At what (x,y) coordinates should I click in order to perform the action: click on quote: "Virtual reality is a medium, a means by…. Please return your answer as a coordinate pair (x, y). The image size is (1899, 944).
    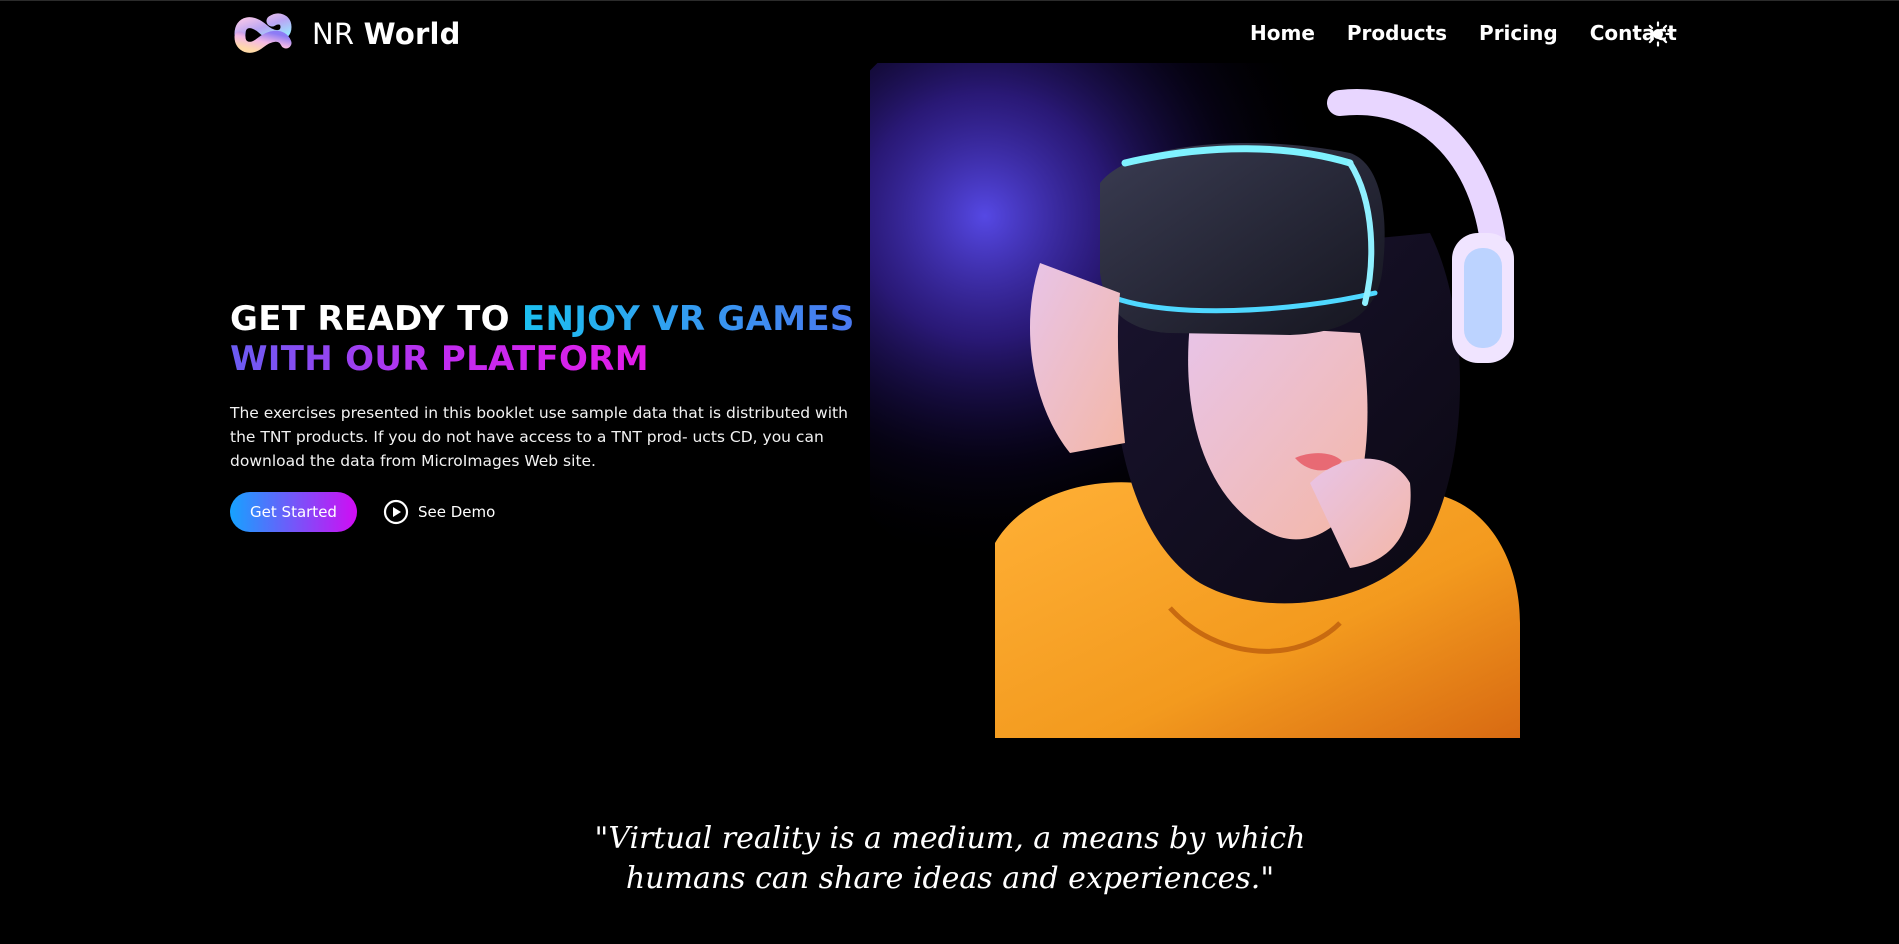
    Looking at the image, I should click on (950, 859).